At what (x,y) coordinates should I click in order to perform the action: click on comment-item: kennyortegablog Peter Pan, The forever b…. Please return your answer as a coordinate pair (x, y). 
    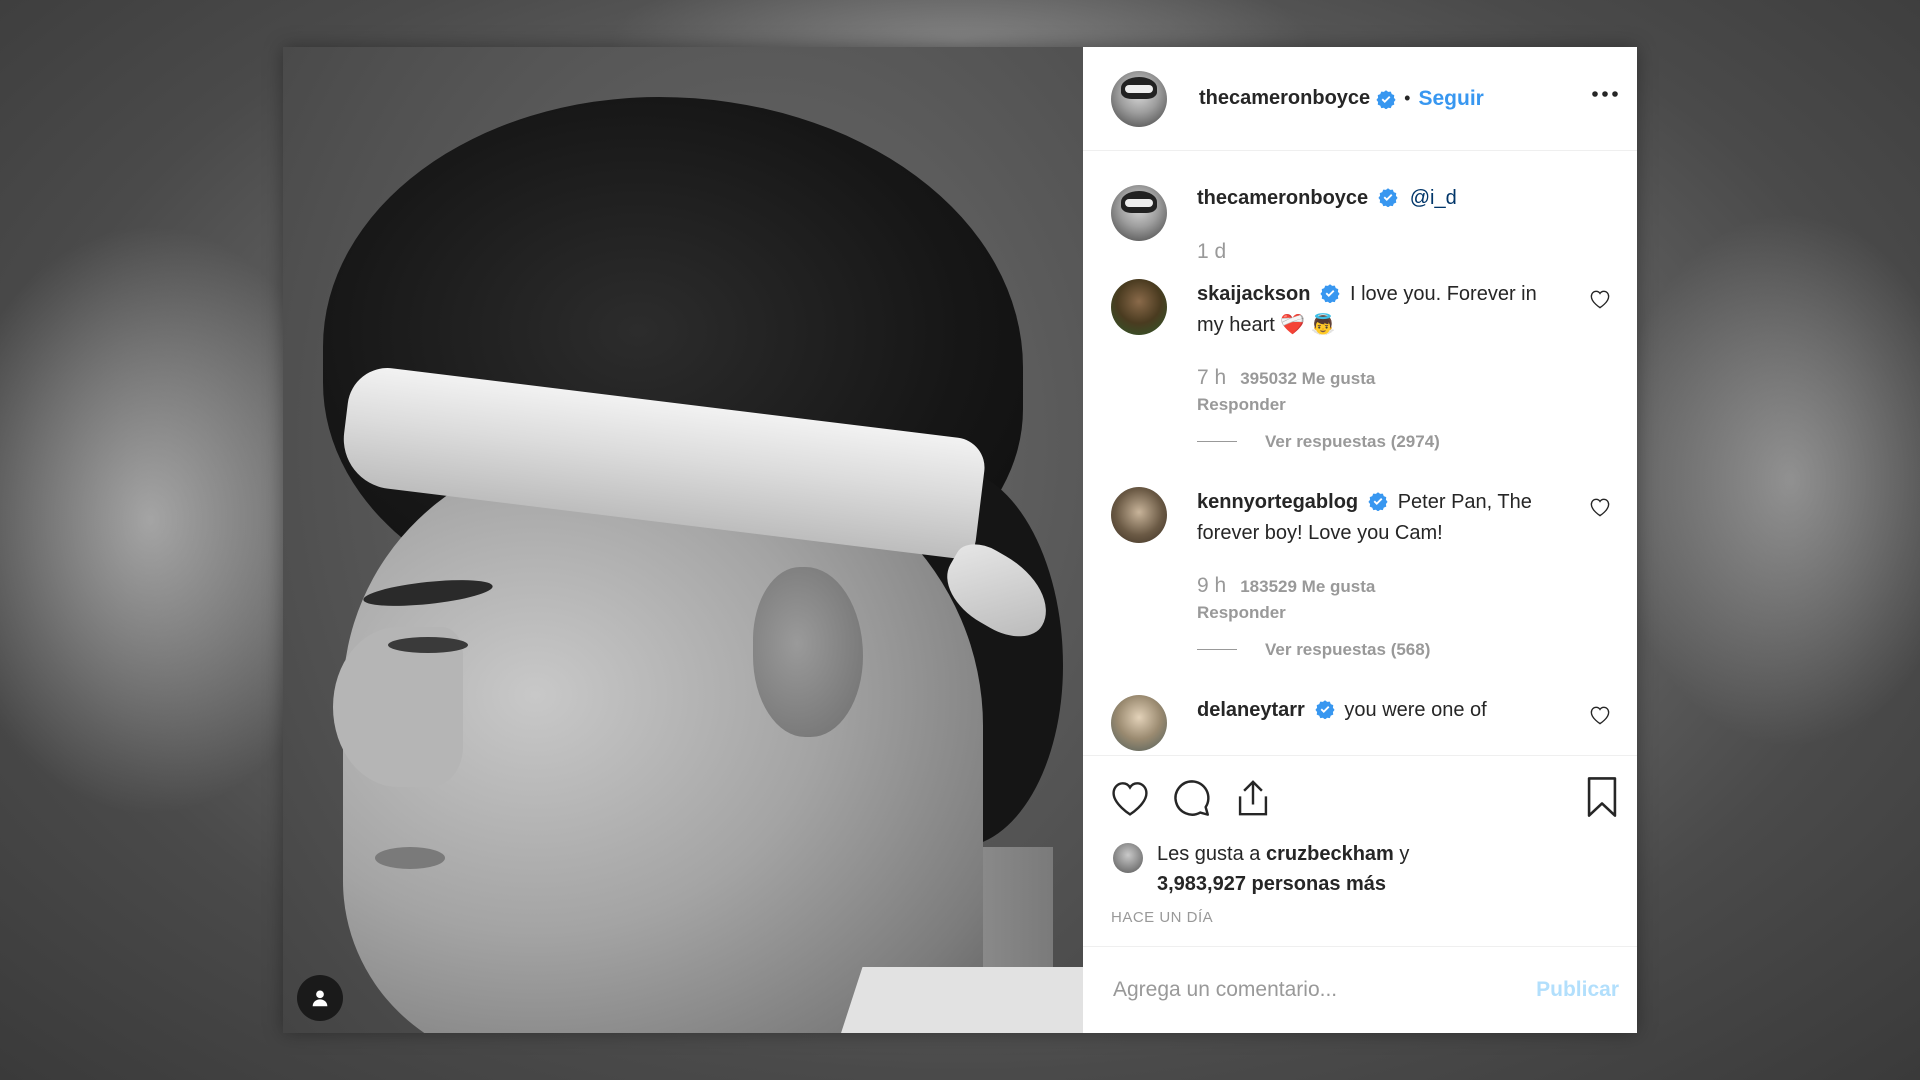
    Looking at the image, I should click on (1362, 576).